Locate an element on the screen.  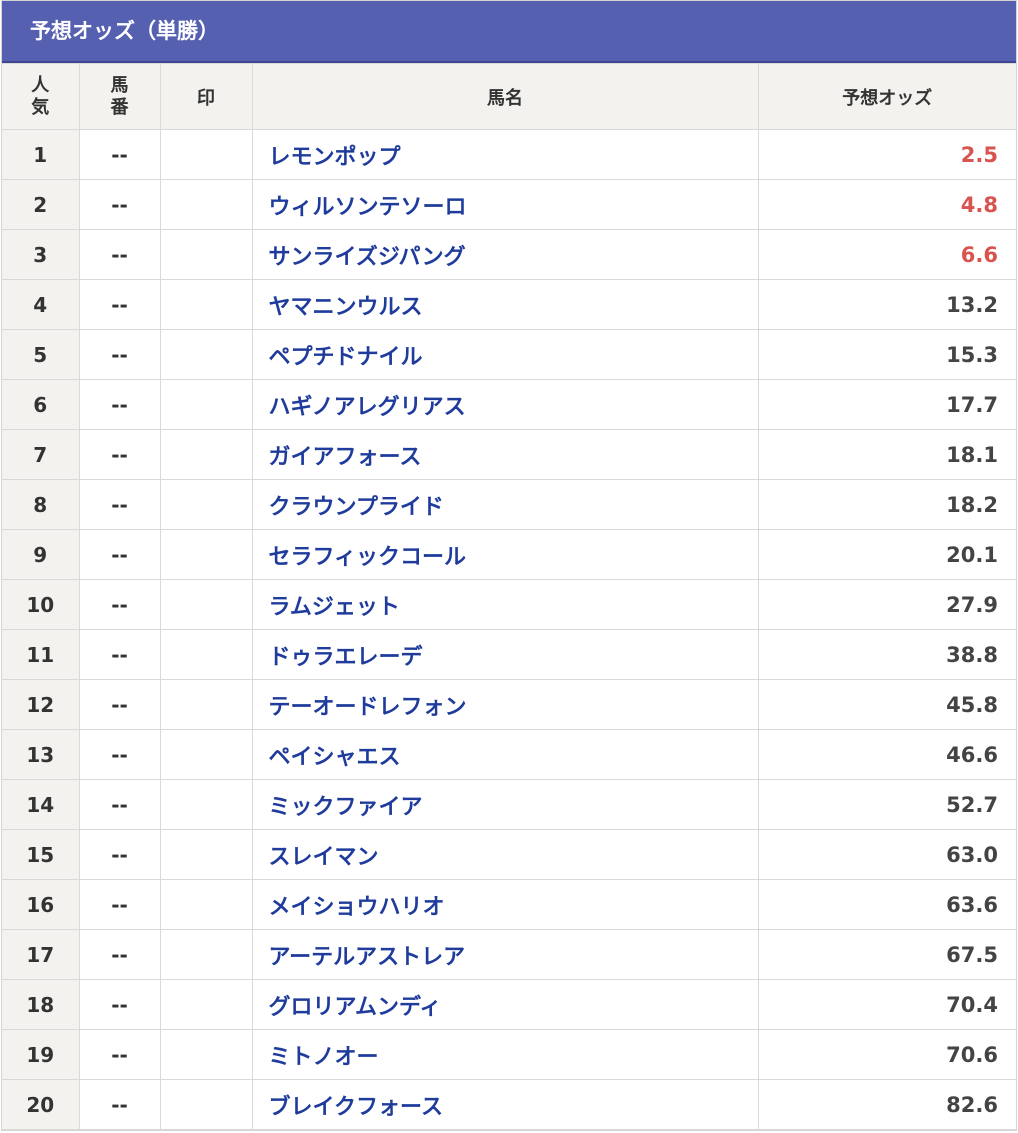
table-row: 6 -- ハギノアレグリアス 17.7 is located at coordinates (509, 404).